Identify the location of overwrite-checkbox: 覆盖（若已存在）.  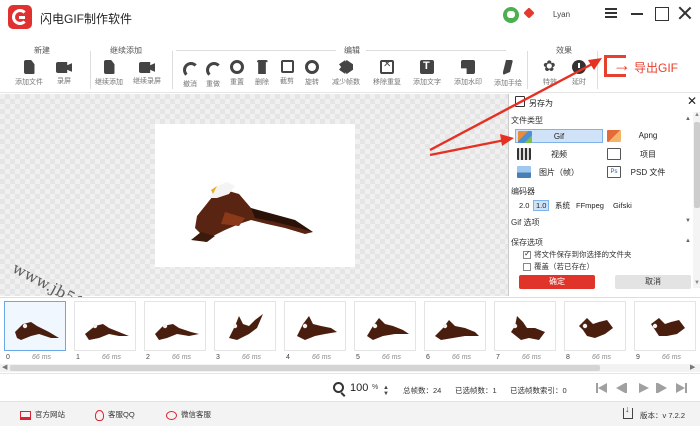
(558, 266).